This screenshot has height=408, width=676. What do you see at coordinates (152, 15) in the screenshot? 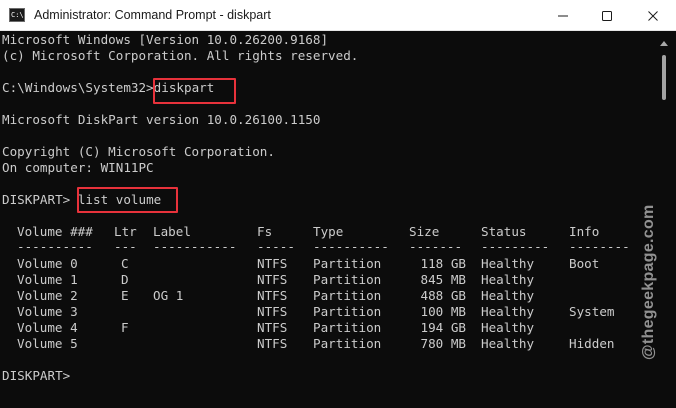
I see `window-title: Administrator: Command Prompt - diskpart` at bounding box center [152, 15].